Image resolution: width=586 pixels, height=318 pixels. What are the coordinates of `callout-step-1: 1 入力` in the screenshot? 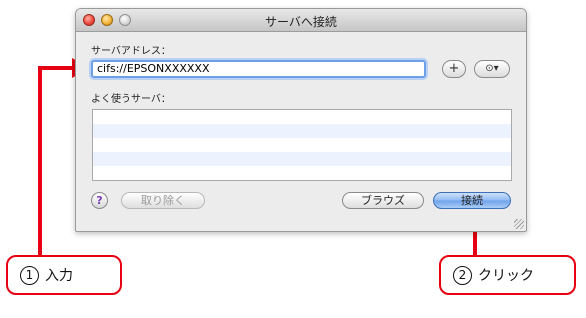 It's located at (64, 275).